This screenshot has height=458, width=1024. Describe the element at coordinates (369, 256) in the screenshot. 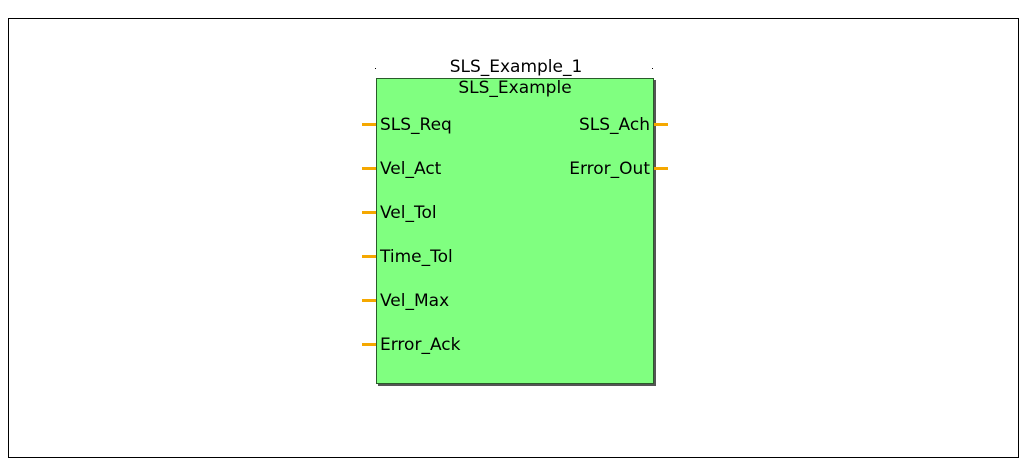

I see `input-pin-time-tol` at that location.